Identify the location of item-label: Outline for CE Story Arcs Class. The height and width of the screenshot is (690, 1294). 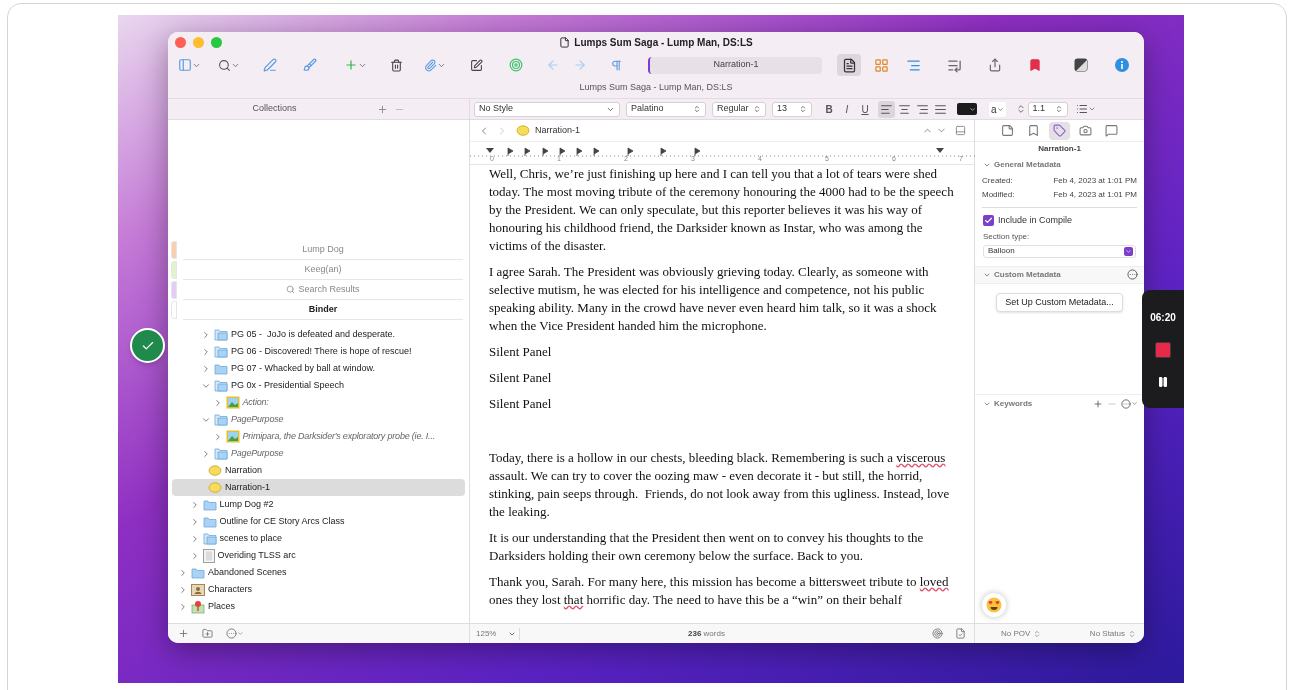
(282, 521).